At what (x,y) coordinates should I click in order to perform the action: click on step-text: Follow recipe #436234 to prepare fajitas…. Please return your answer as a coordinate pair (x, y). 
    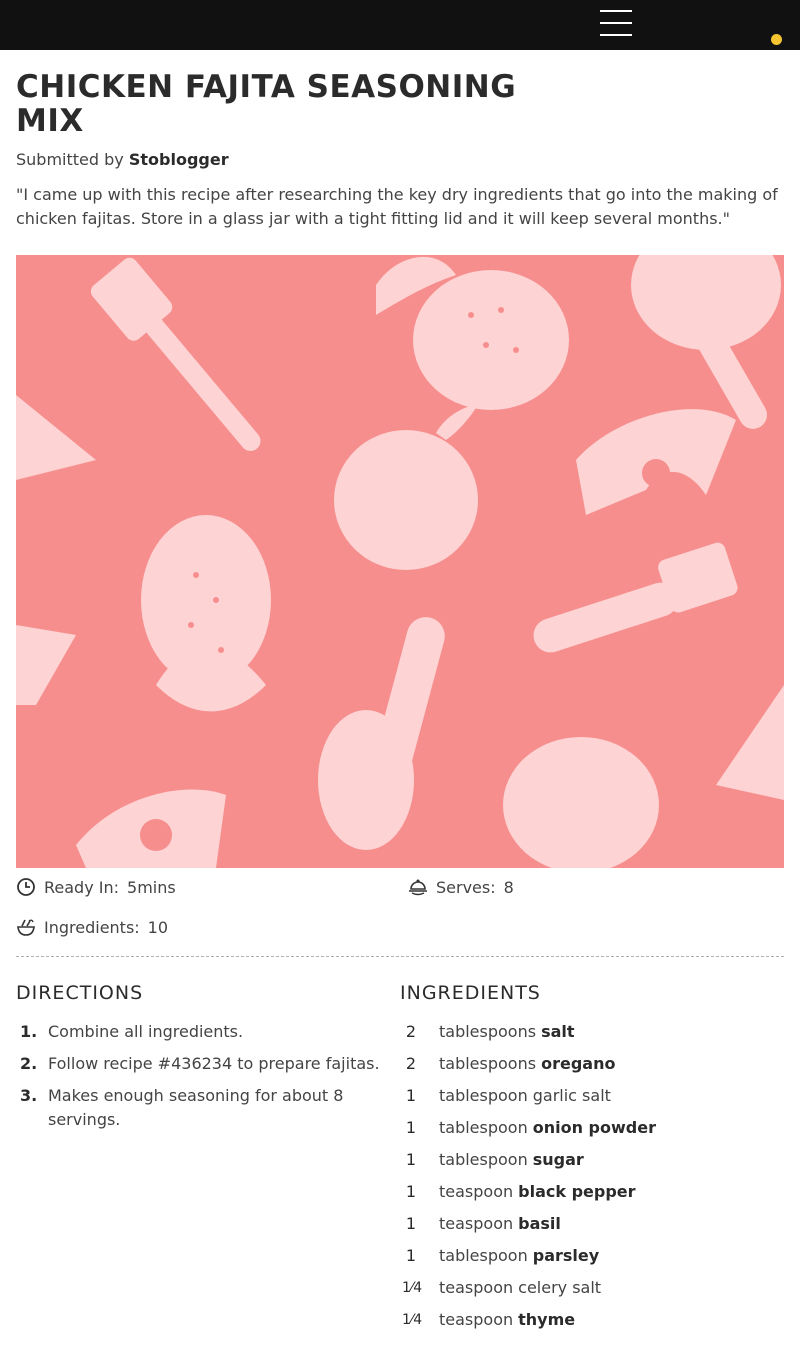
    Looking at the image, I should click on (214, 1063).